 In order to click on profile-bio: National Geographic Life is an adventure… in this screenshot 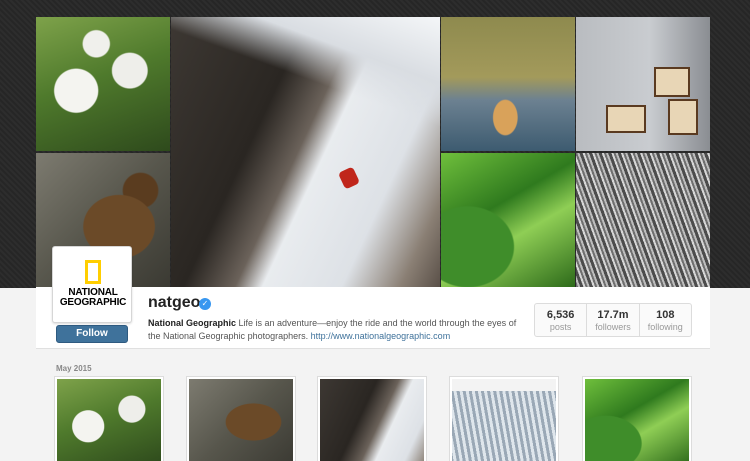, I will do `click(338, 330)`.